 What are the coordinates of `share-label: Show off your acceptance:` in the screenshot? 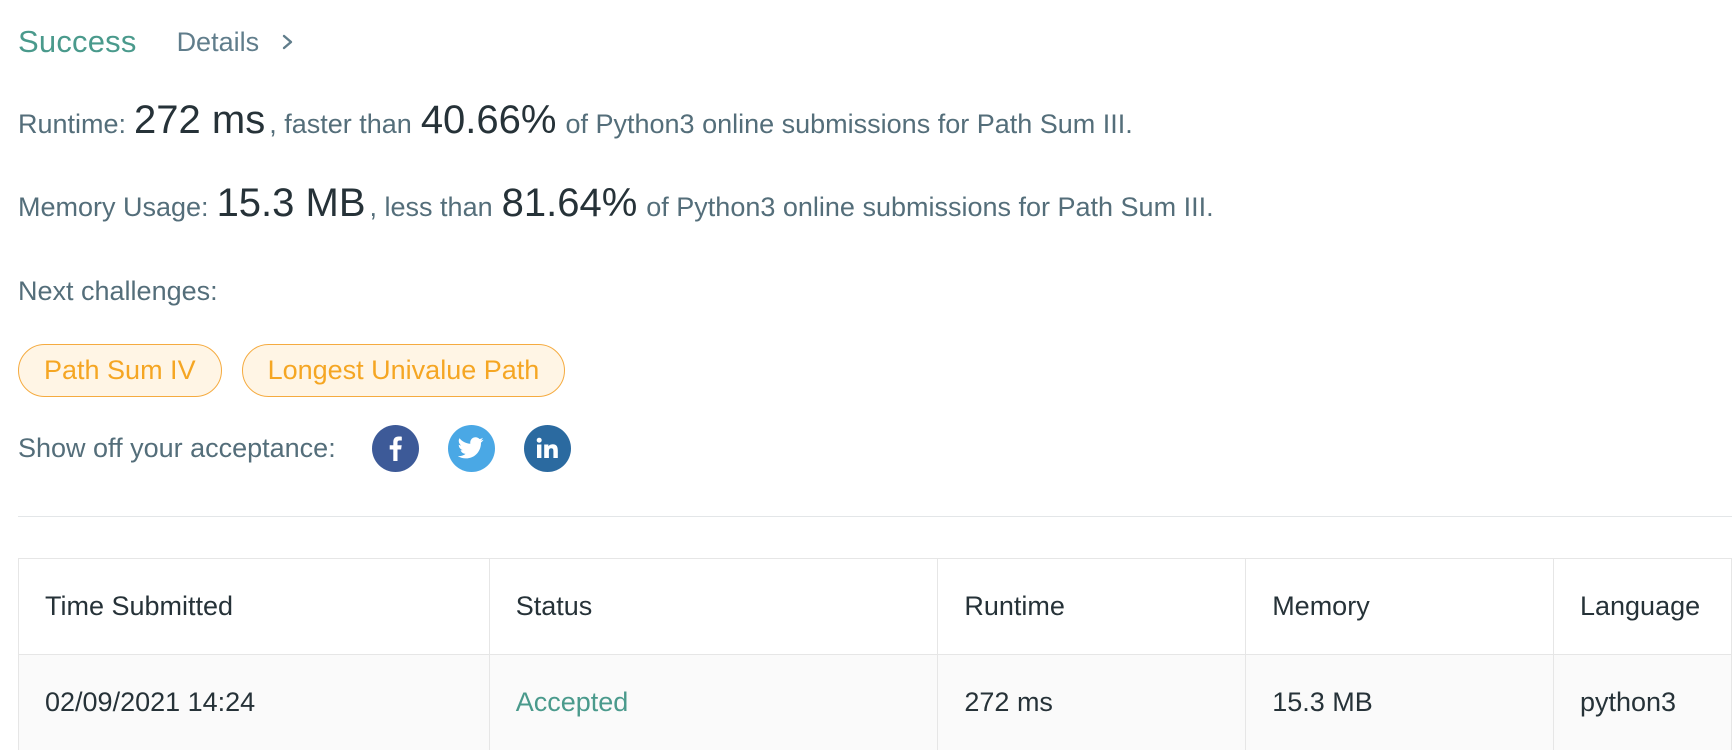 It's located at (177, 447).